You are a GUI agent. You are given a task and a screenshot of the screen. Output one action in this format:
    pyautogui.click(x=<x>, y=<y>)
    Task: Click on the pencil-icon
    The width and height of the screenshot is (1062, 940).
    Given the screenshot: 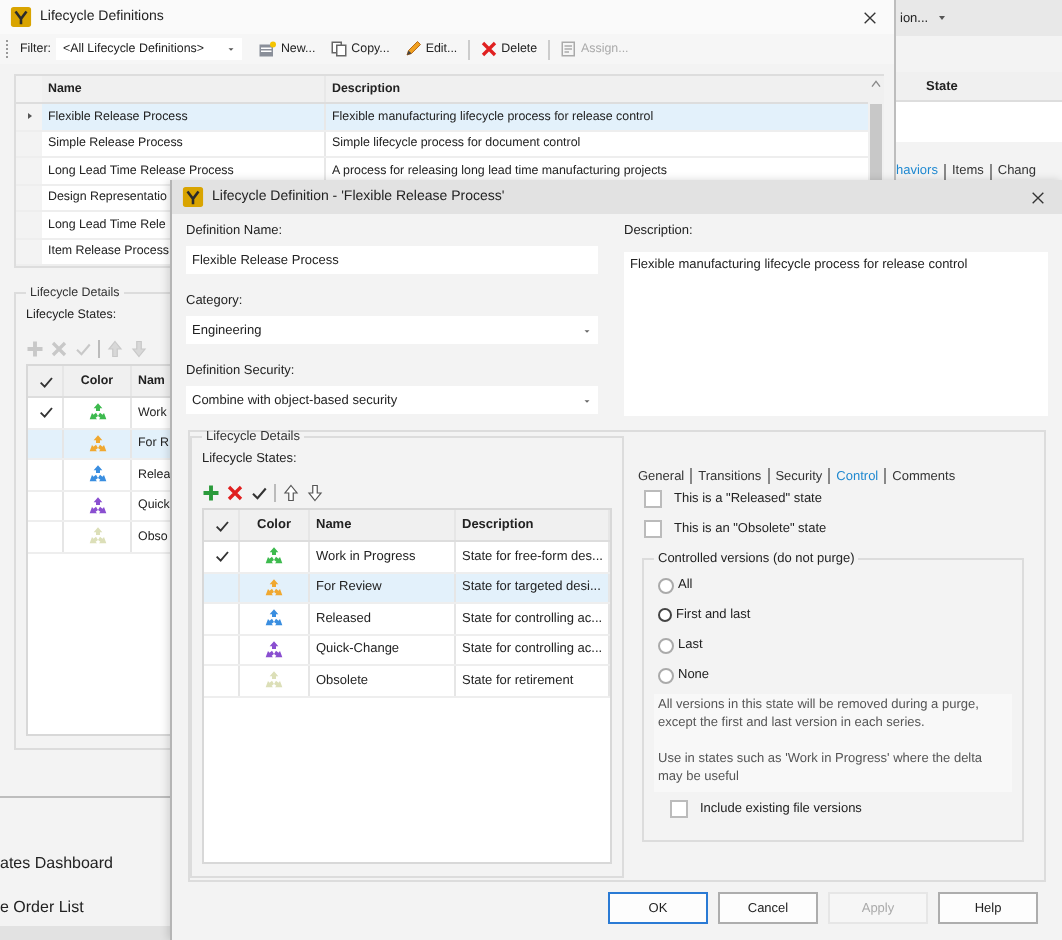 What is the action you would take?
    pyautogui.click(x=412, y=49)
    